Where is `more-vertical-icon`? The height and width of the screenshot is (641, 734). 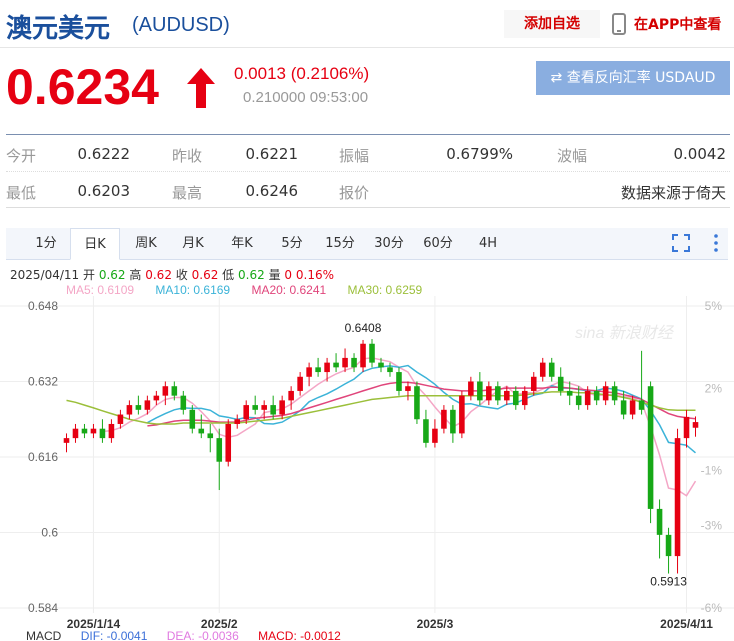 more-vertical-icon is located at coordinates (716, 243).